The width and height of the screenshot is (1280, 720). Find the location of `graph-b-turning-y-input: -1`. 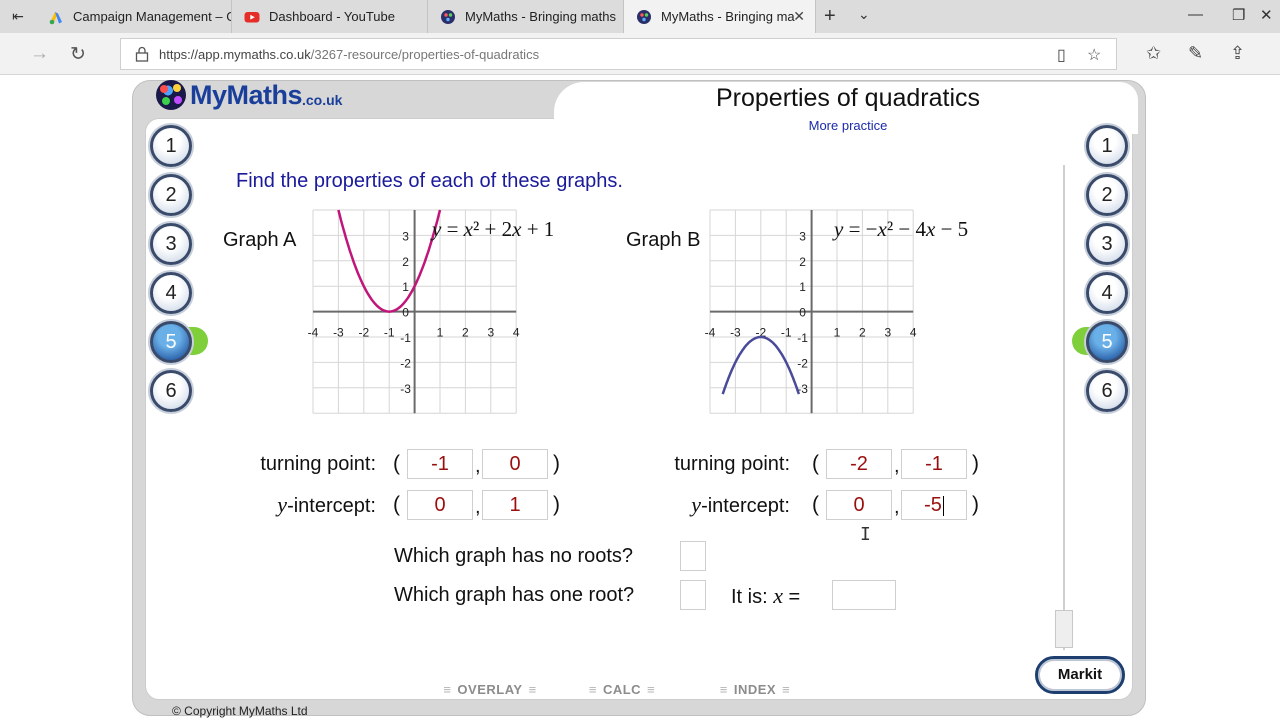

graph-b-turning-y-input: -1 is located at coordinates (934, 464).